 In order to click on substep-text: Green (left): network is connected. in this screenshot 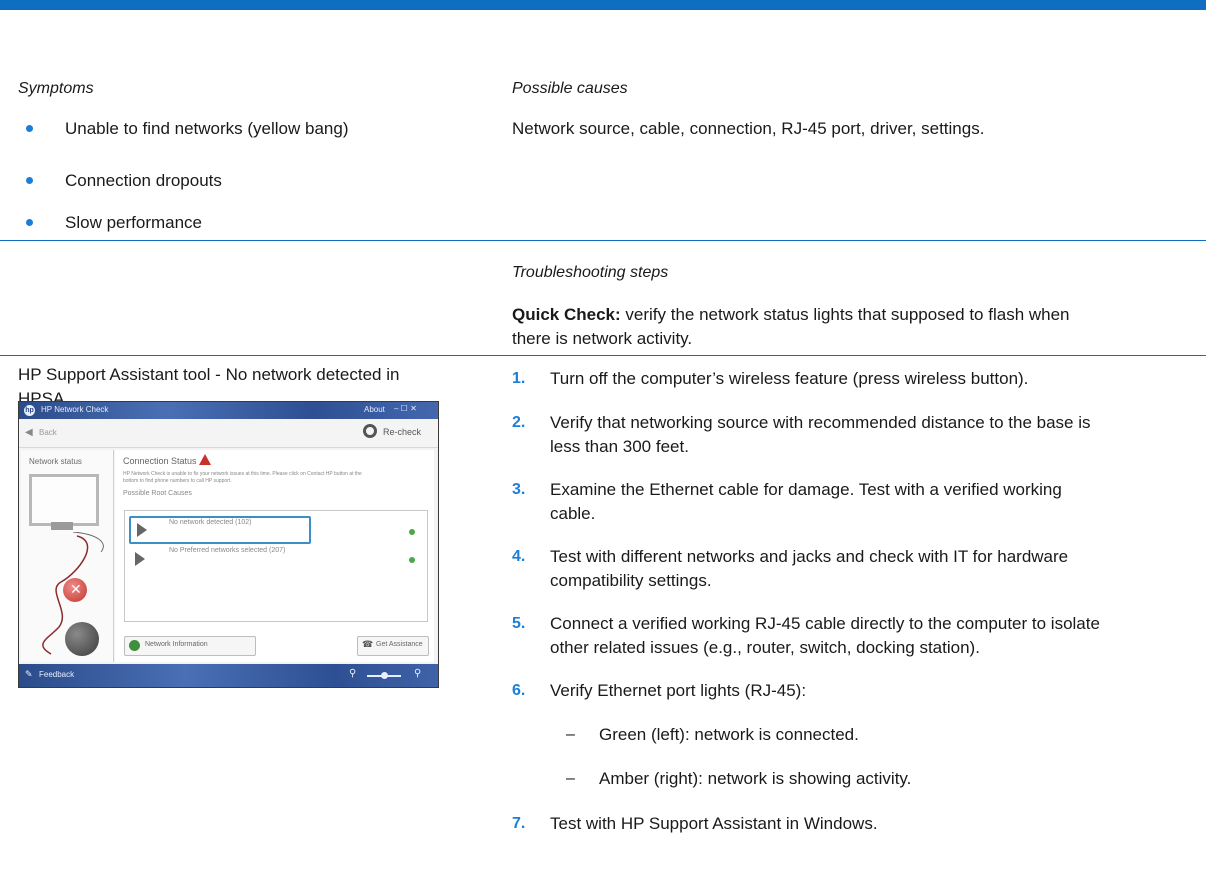, I will do `click(729, 734)`.